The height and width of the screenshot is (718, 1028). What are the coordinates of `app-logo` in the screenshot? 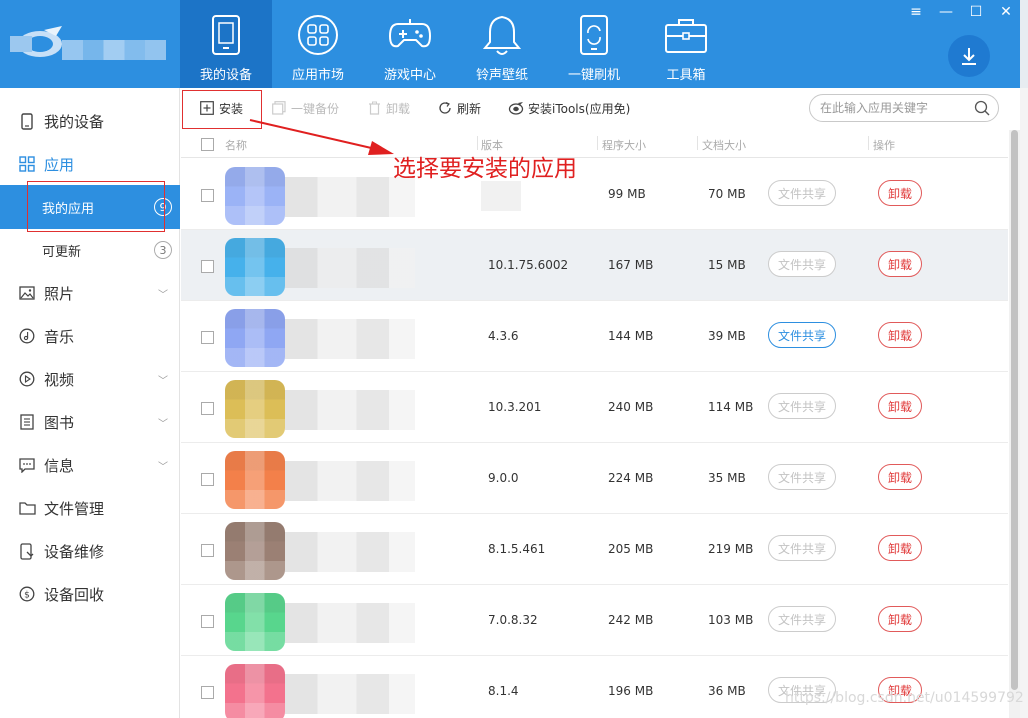 It's located at (90, 44).